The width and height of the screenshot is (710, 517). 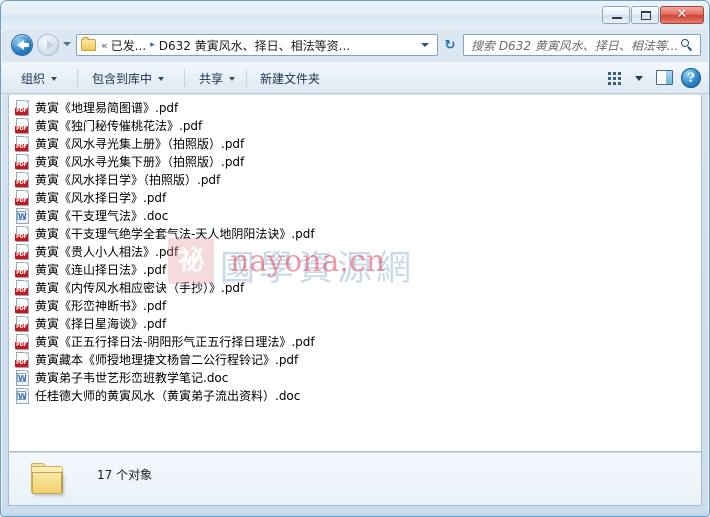 What do you see at coordinates (125, 475) in the screenshot?
I see `item-count-label: 17 个对象` at bounding box center [125, 475].